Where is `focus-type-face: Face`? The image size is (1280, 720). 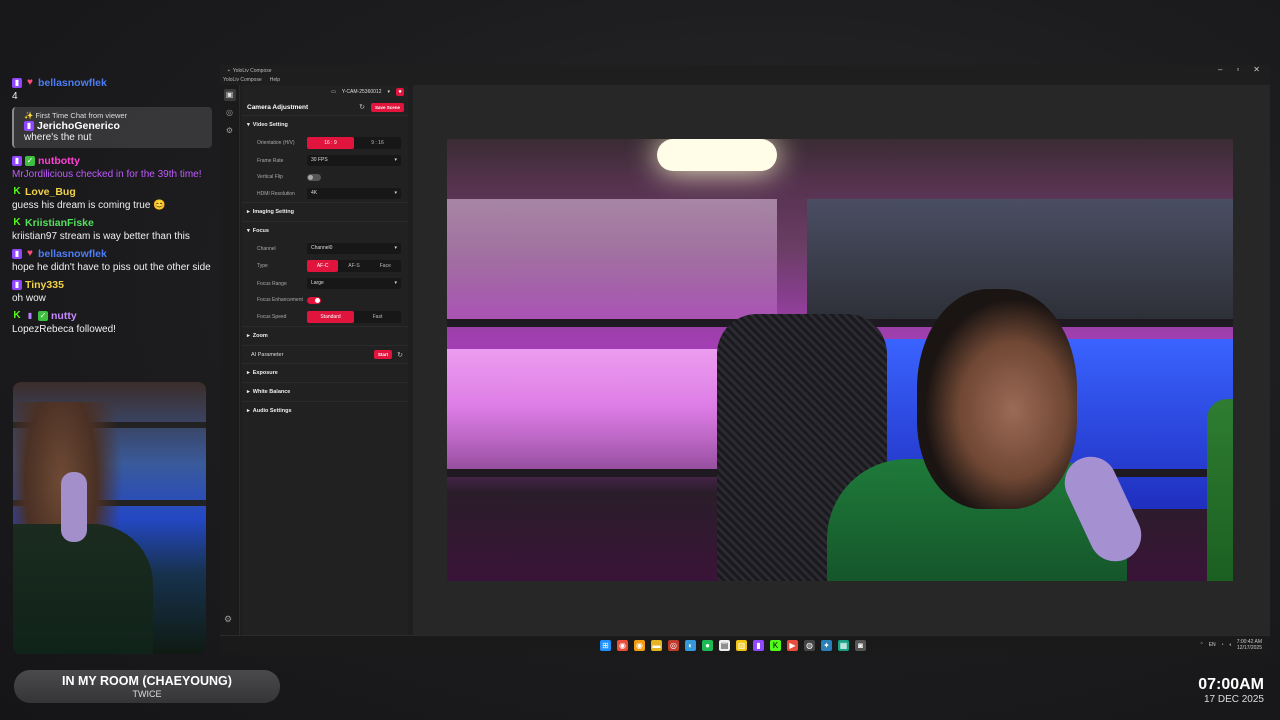
focus-type-face: Face is located at coordinates (385, 266).